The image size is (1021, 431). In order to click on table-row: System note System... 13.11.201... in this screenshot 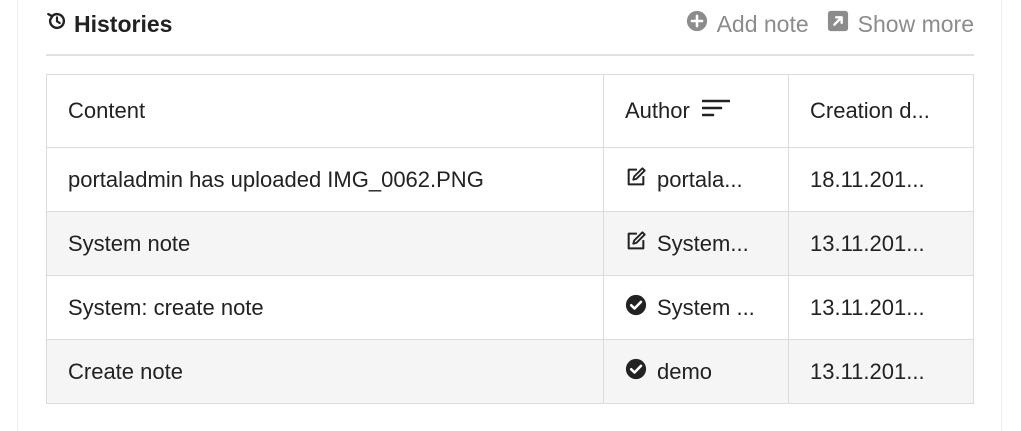, I will do `click(510, 243)`.